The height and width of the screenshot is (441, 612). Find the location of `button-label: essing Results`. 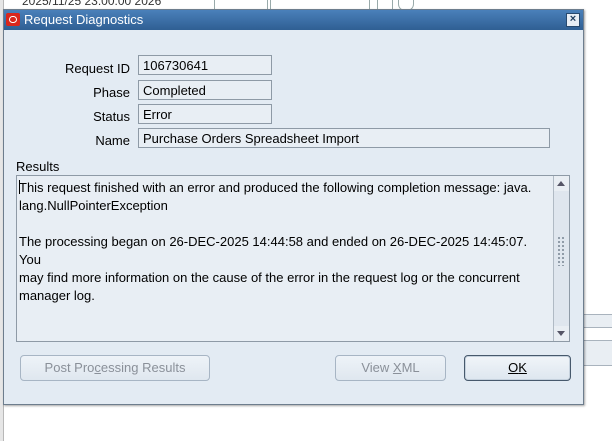

button-label: essing Results is located at coordinates (143, 367).